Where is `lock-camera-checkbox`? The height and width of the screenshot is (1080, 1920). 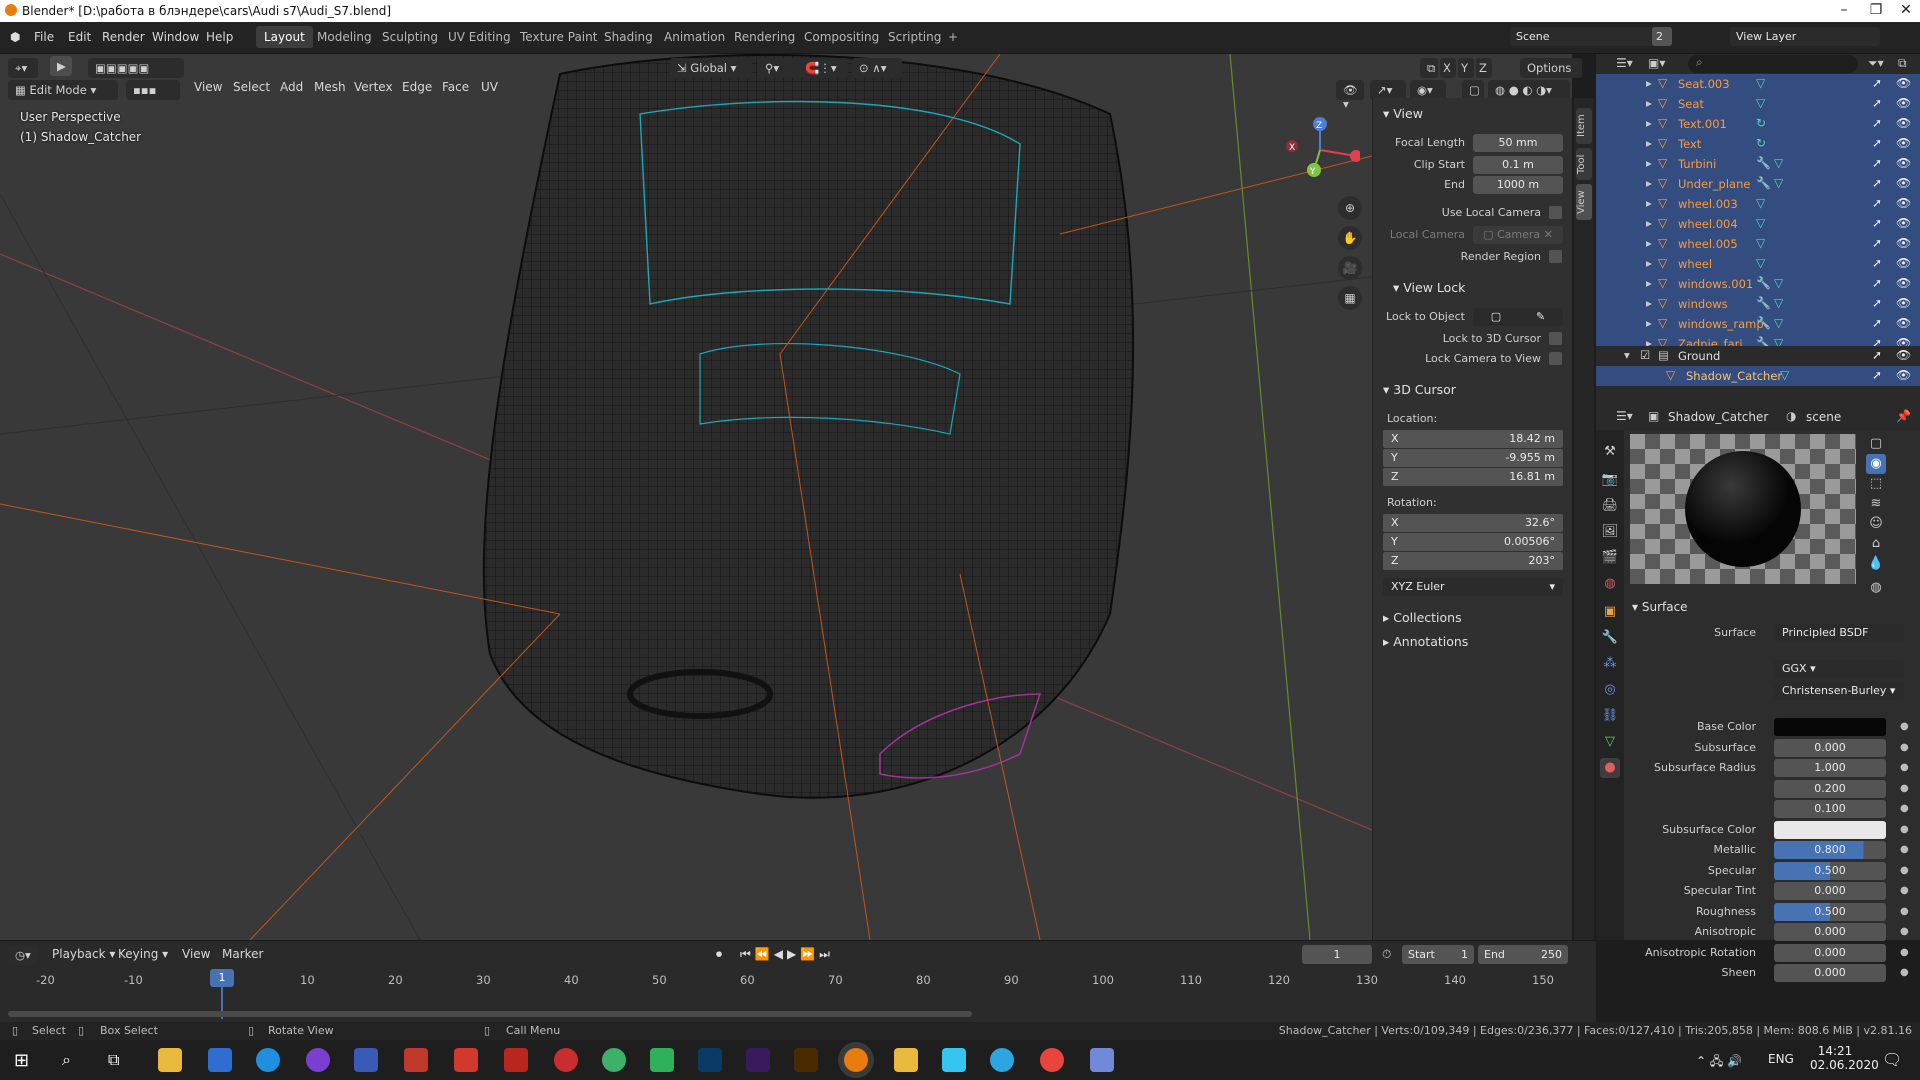 lock-camera-checkbox is located at coordinates (1555, 358).